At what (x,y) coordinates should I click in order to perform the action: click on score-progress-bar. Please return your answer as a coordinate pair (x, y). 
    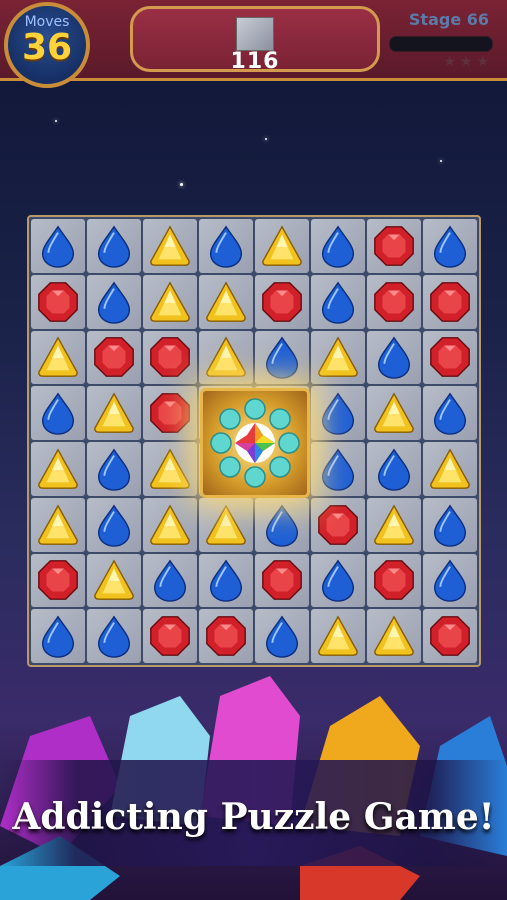
    Looking at the image, I should click on (441, 44).